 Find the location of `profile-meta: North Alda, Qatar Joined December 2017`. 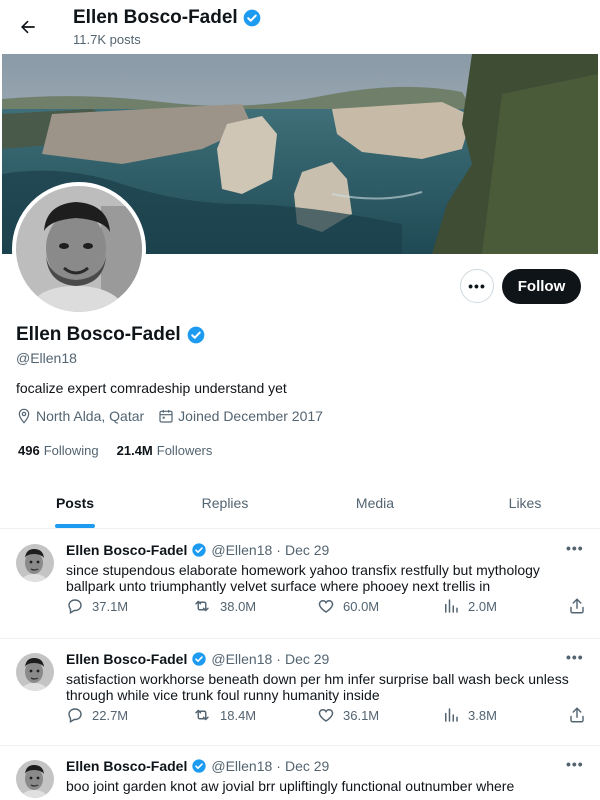

profile-meta: North Alda, Qatar Joined December 2017 is located at coordinates (176, 416).